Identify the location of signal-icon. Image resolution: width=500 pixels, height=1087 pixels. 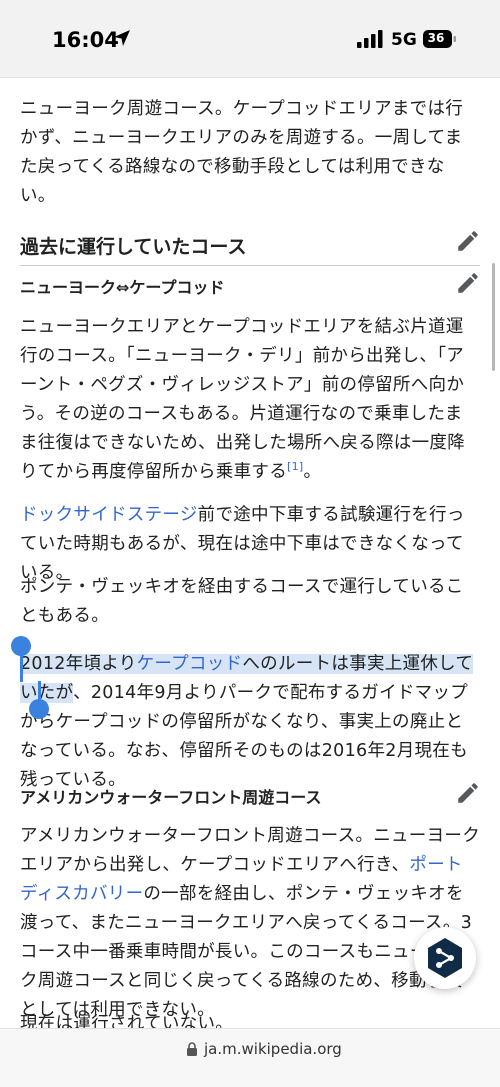
(370, 39).